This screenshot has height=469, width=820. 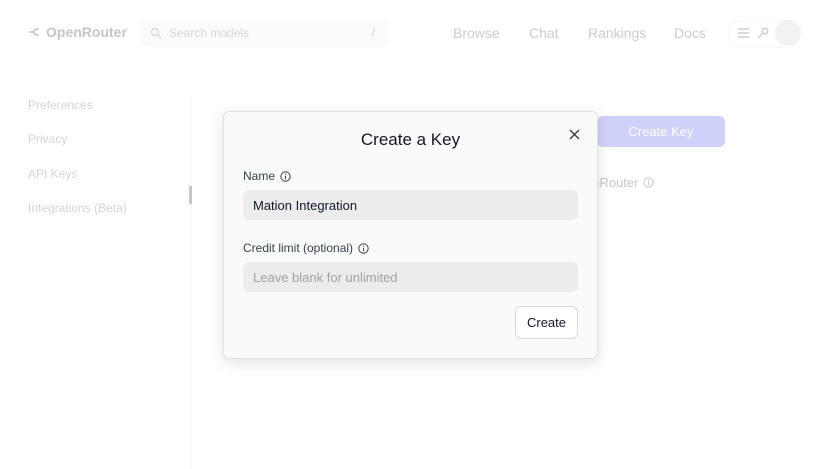 What do you see at coordinates (410, 205) in the screenshot?
I see `name-input` at bounding box center [410, 205].